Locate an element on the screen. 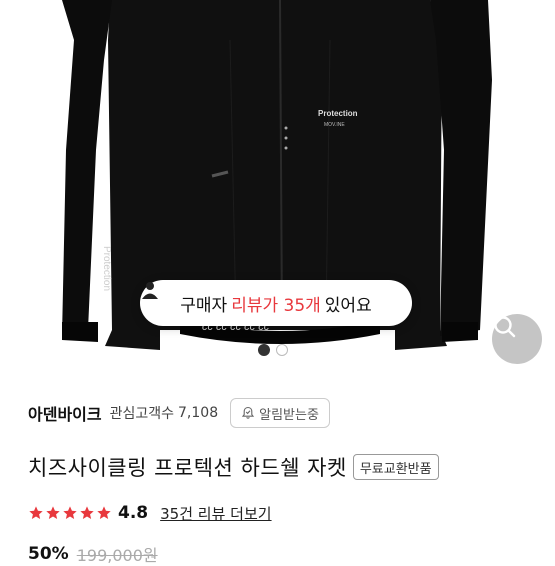 The width and height of the screenshot is (555, 566). star-rating is located at coordinates (70, 513).